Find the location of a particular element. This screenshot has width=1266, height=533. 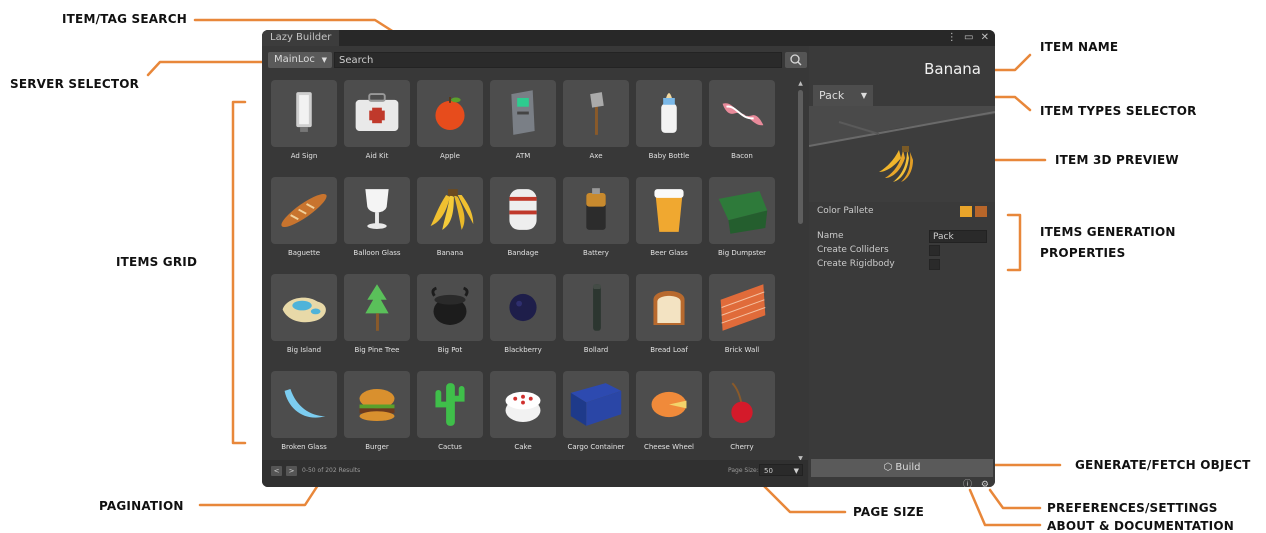

create-colliders-label: Create Colliders is located at coordinates (853, 250).